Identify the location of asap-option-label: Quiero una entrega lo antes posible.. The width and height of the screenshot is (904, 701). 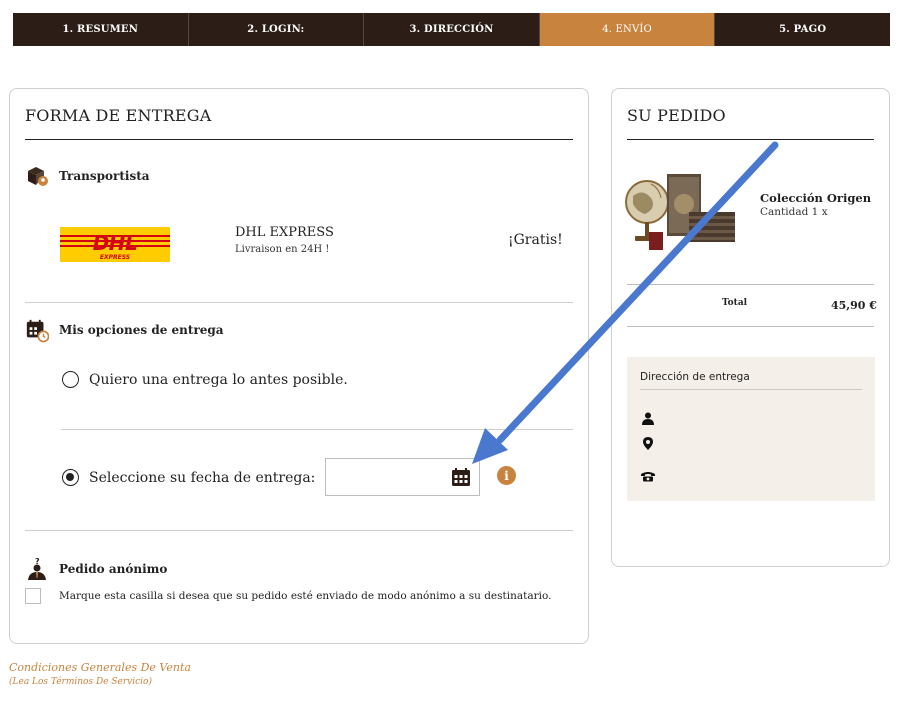
(218, 380).